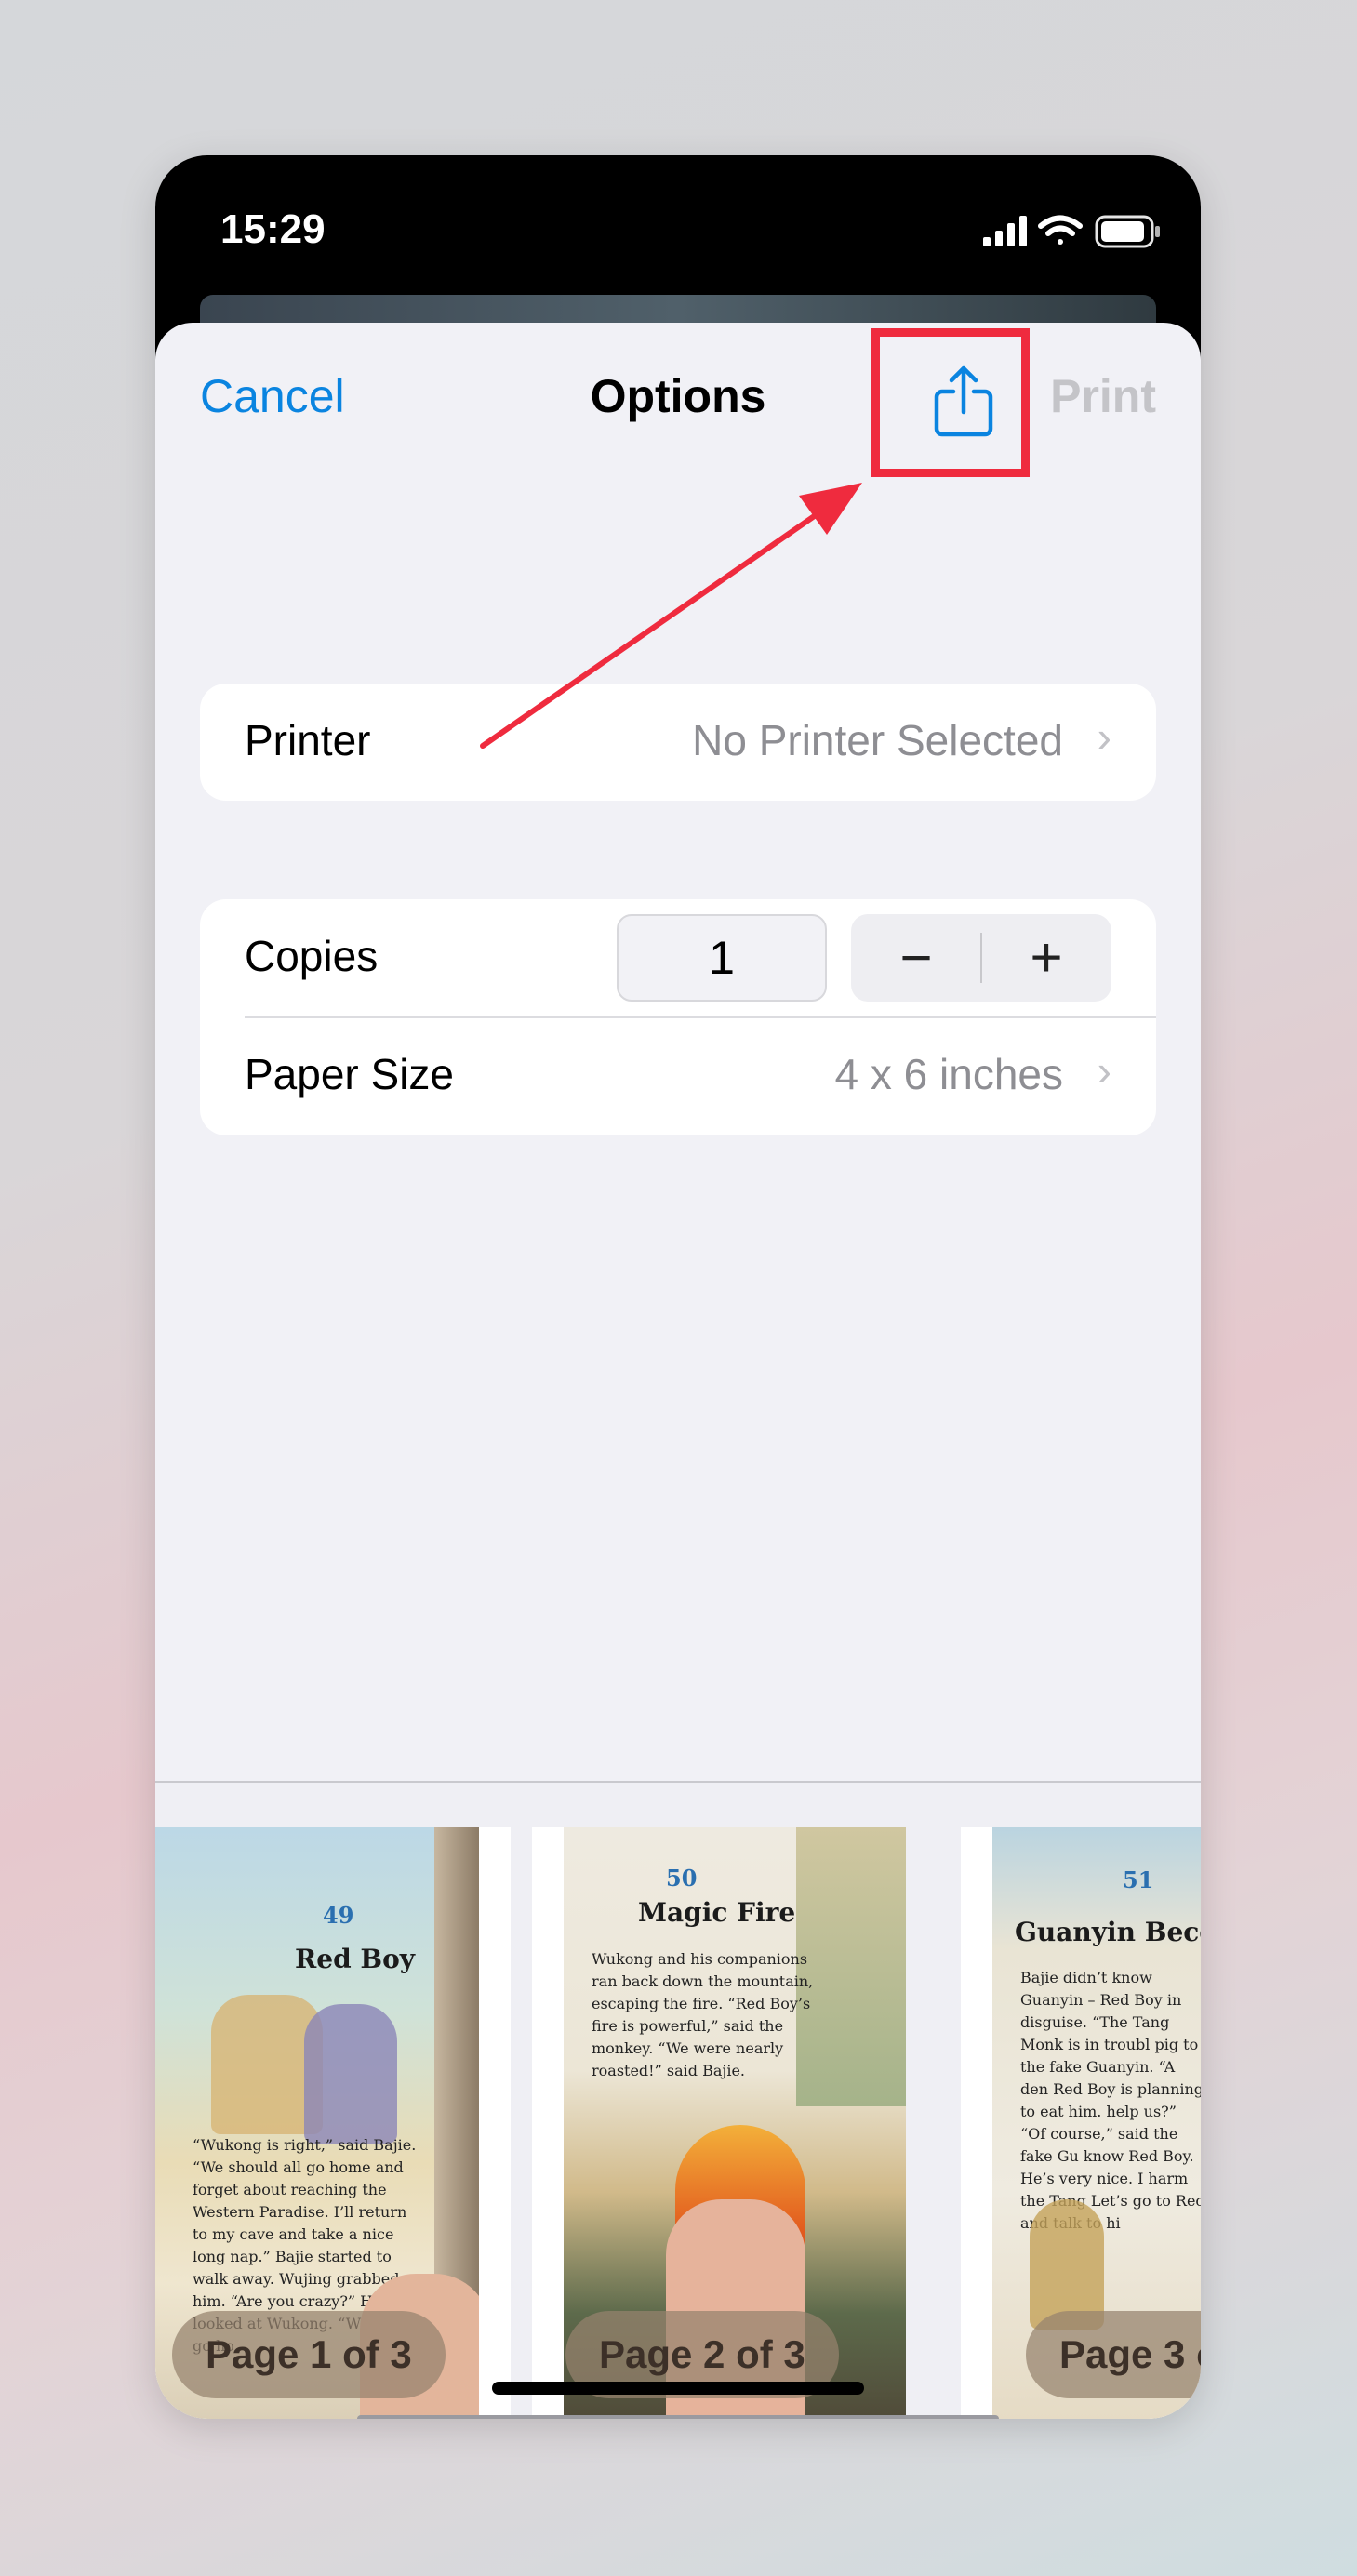 This screenshot has height=2576, width=1357. What do you see at coordinates (272, 396) in the screenshot?
I see `cancel-button: Cancel` at bounding box center [272, 396].